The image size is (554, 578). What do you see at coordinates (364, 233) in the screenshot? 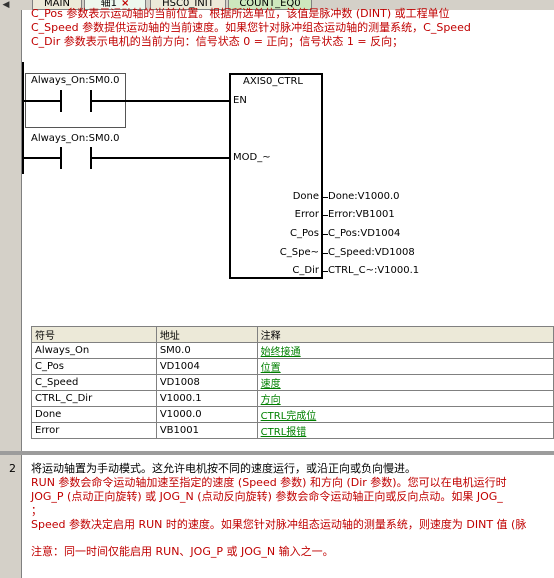
I see `output-operand-c-pos: C_Pos:VD1004` at bounding box center [364, 233].